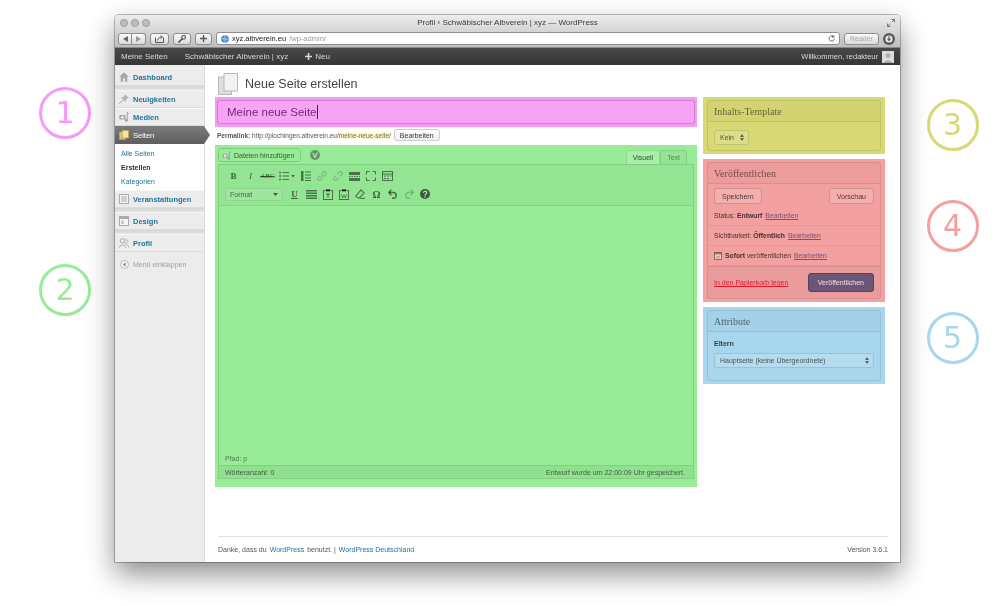 The width and height of the screenshot is (1005, 606). I want to click on admin-bar-link: Meine Seiten, so click(144, 56).